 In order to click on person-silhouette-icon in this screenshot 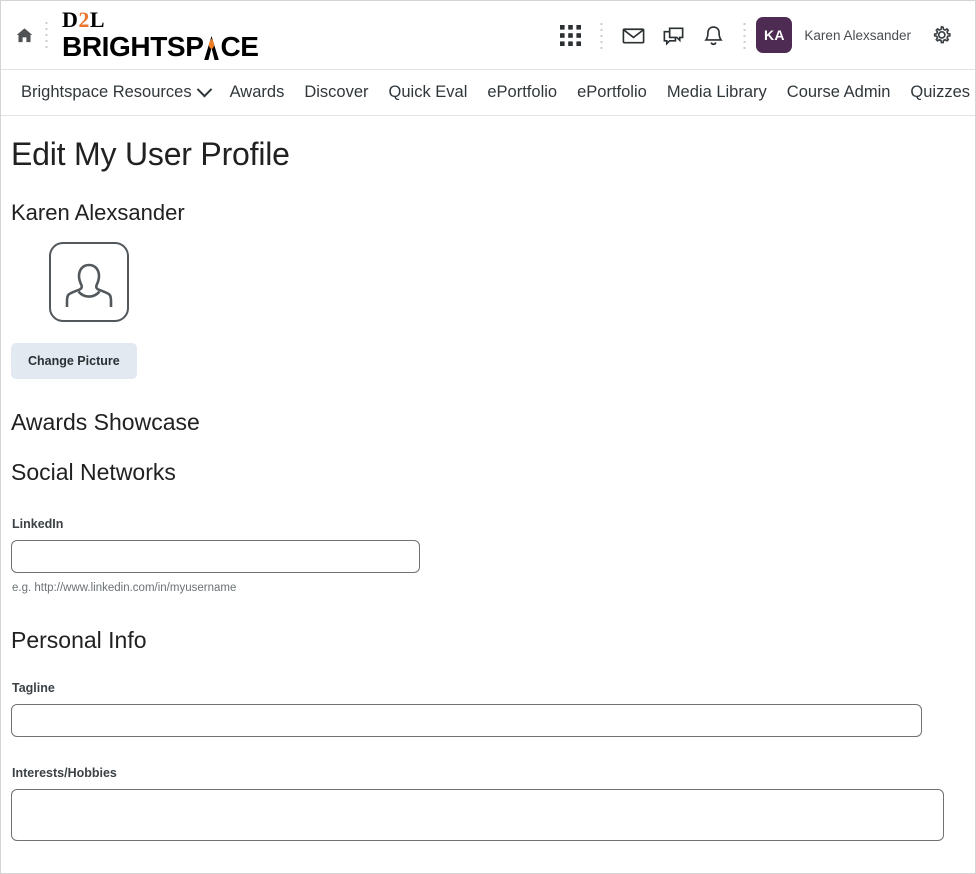, I will do `click(89, 285)`.